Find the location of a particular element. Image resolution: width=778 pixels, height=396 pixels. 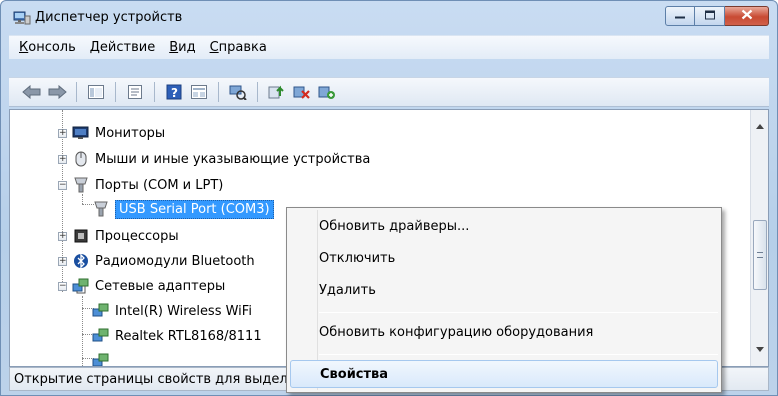

properties-icon is located at coordinates (135, 92).